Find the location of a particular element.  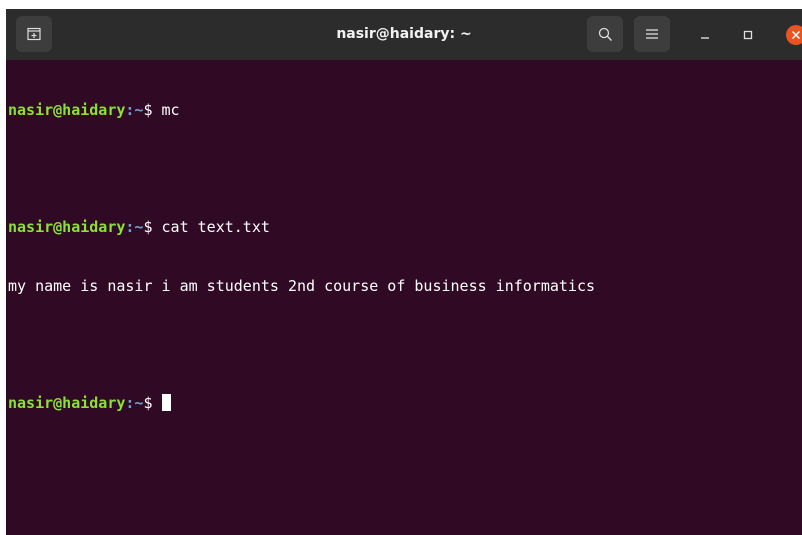

close-button is located at coordinates (794, 35).